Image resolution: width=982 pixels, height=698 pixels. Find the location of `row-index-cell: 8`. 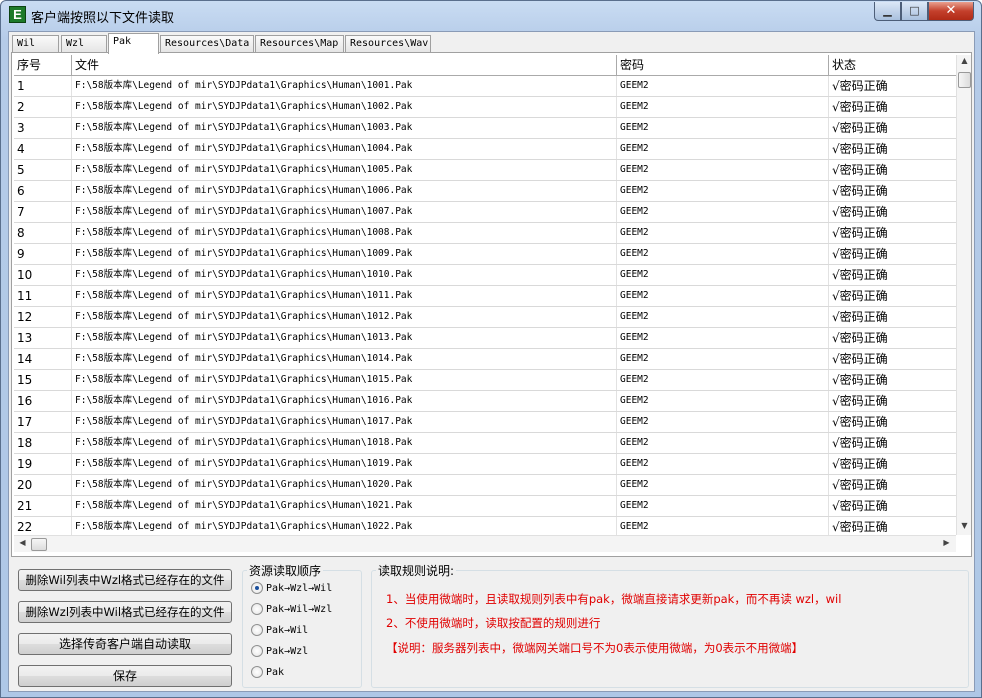

row-index-cell: 8 is located at coordinates (21, 233).